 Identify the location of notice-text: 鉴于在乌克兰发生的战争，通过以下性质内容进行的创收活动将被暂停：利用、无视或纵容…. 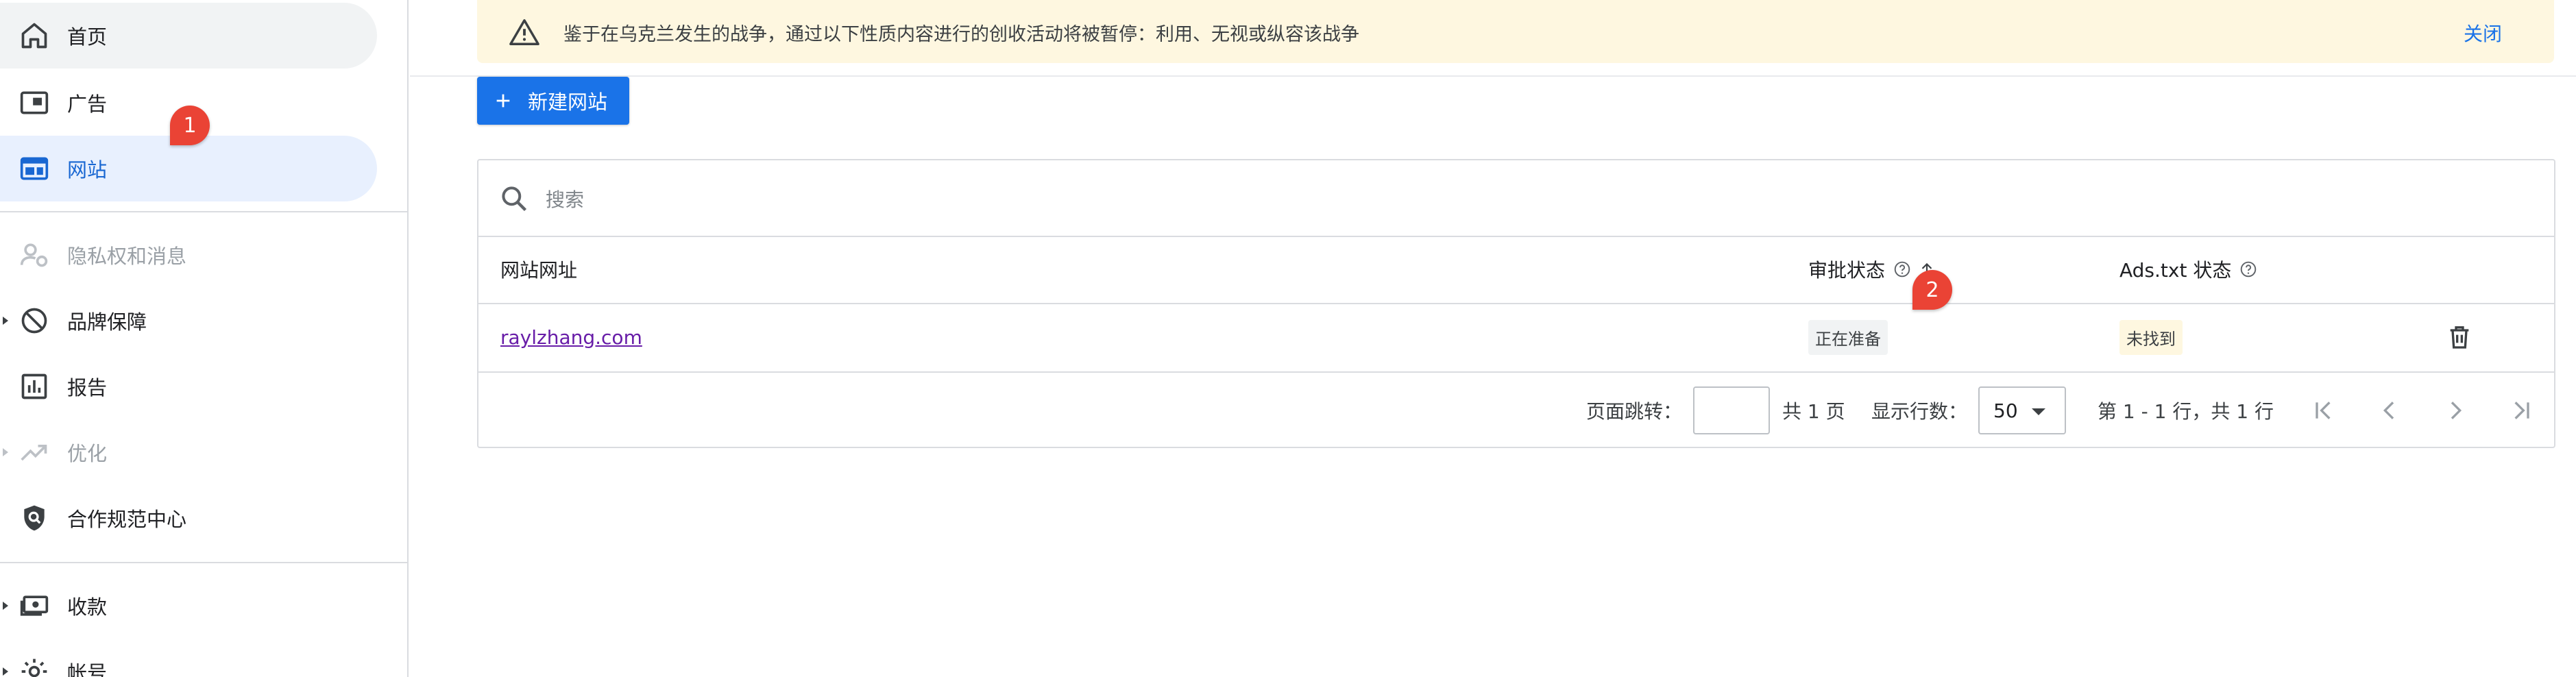
(961, 34).